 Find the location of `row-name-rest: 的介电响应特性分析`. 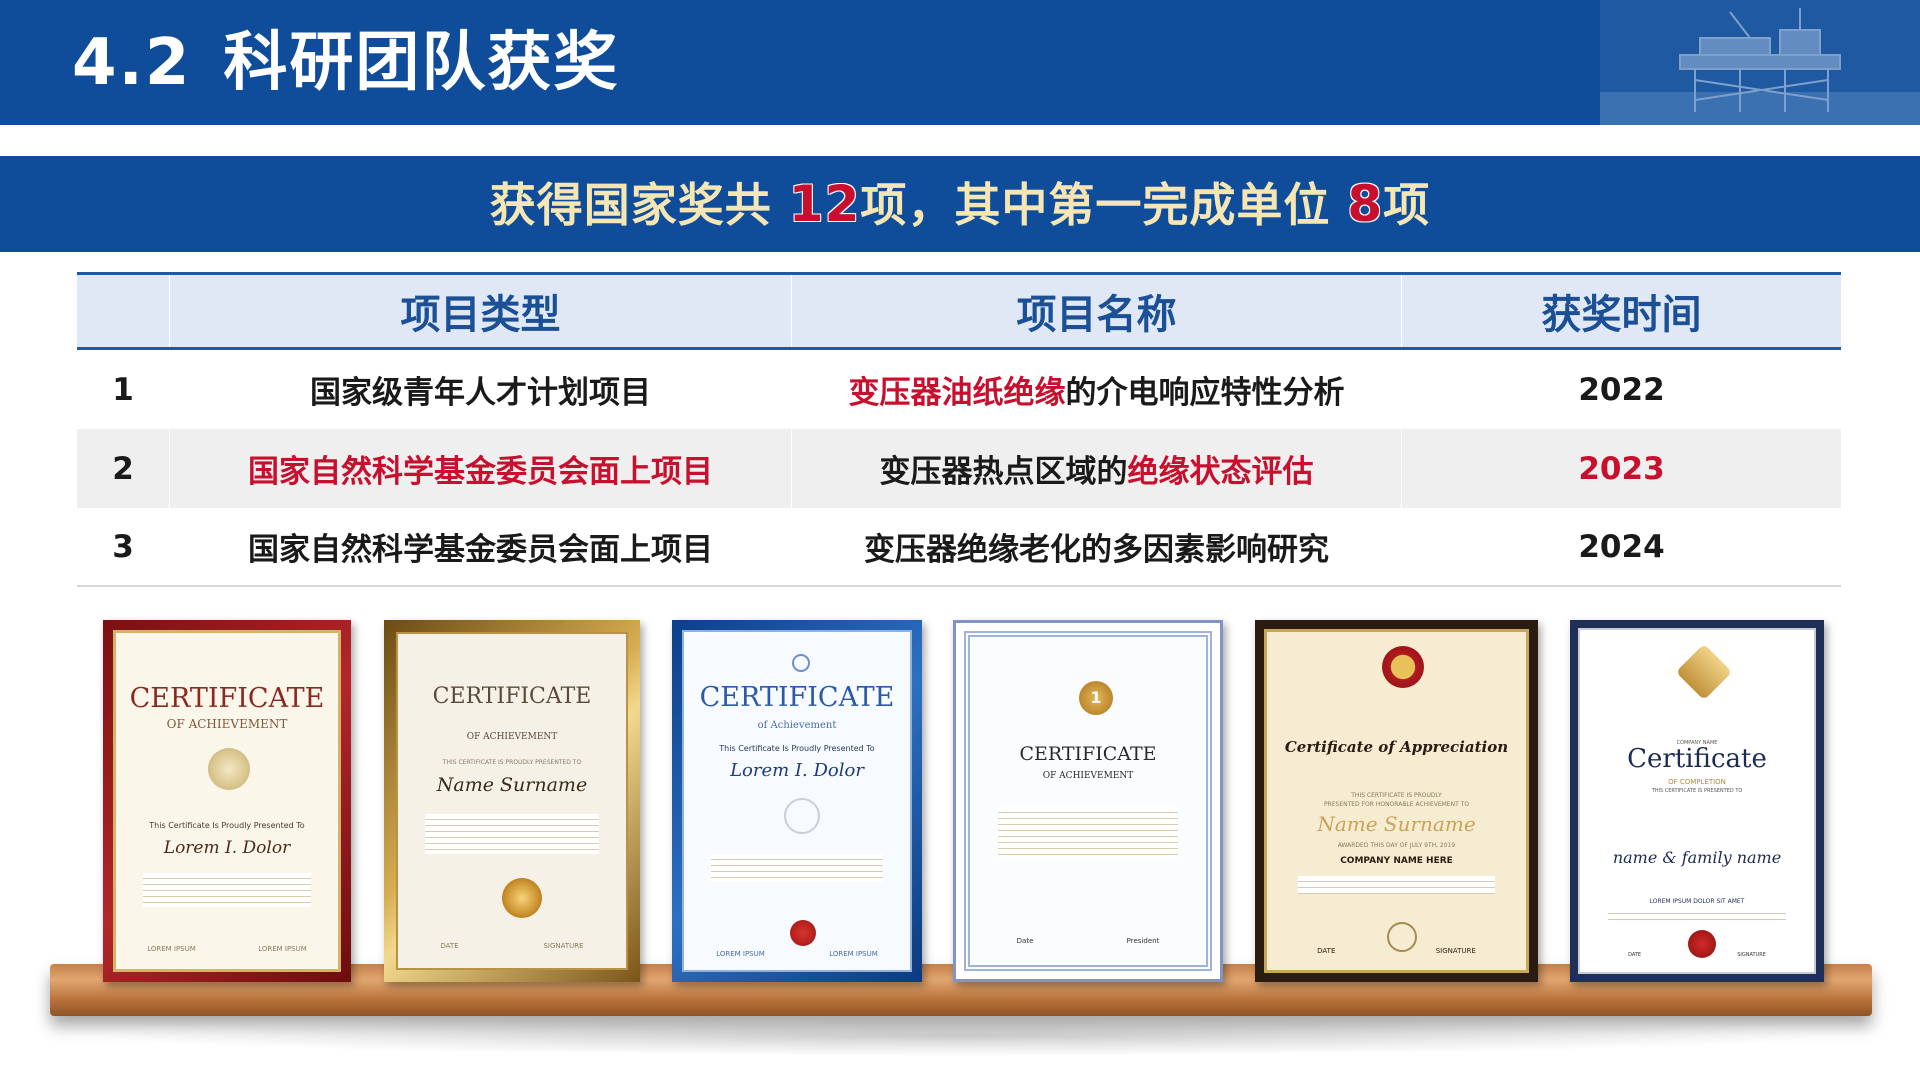

row-name-rest: 的介电响应特性分析 is located at coordinates (1205, 393).